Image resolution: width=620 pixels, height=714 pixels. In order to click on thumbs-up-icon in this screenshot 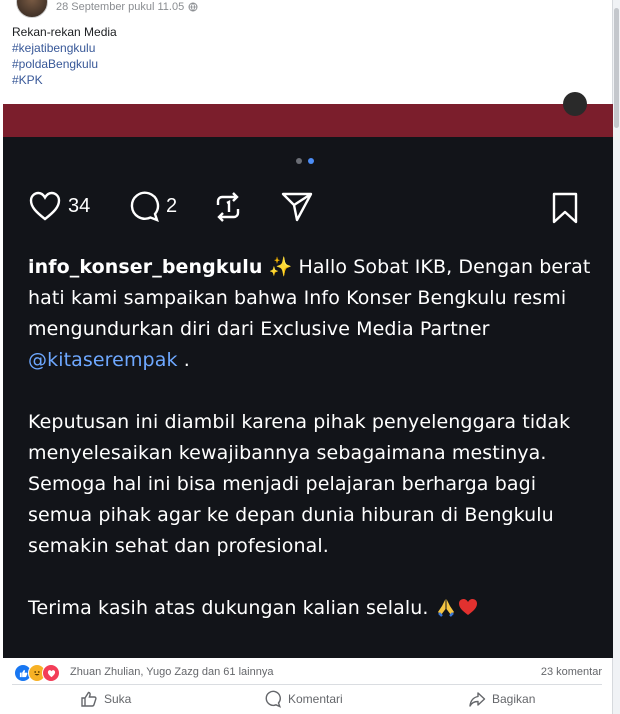, I will do `click(89, 699)`.